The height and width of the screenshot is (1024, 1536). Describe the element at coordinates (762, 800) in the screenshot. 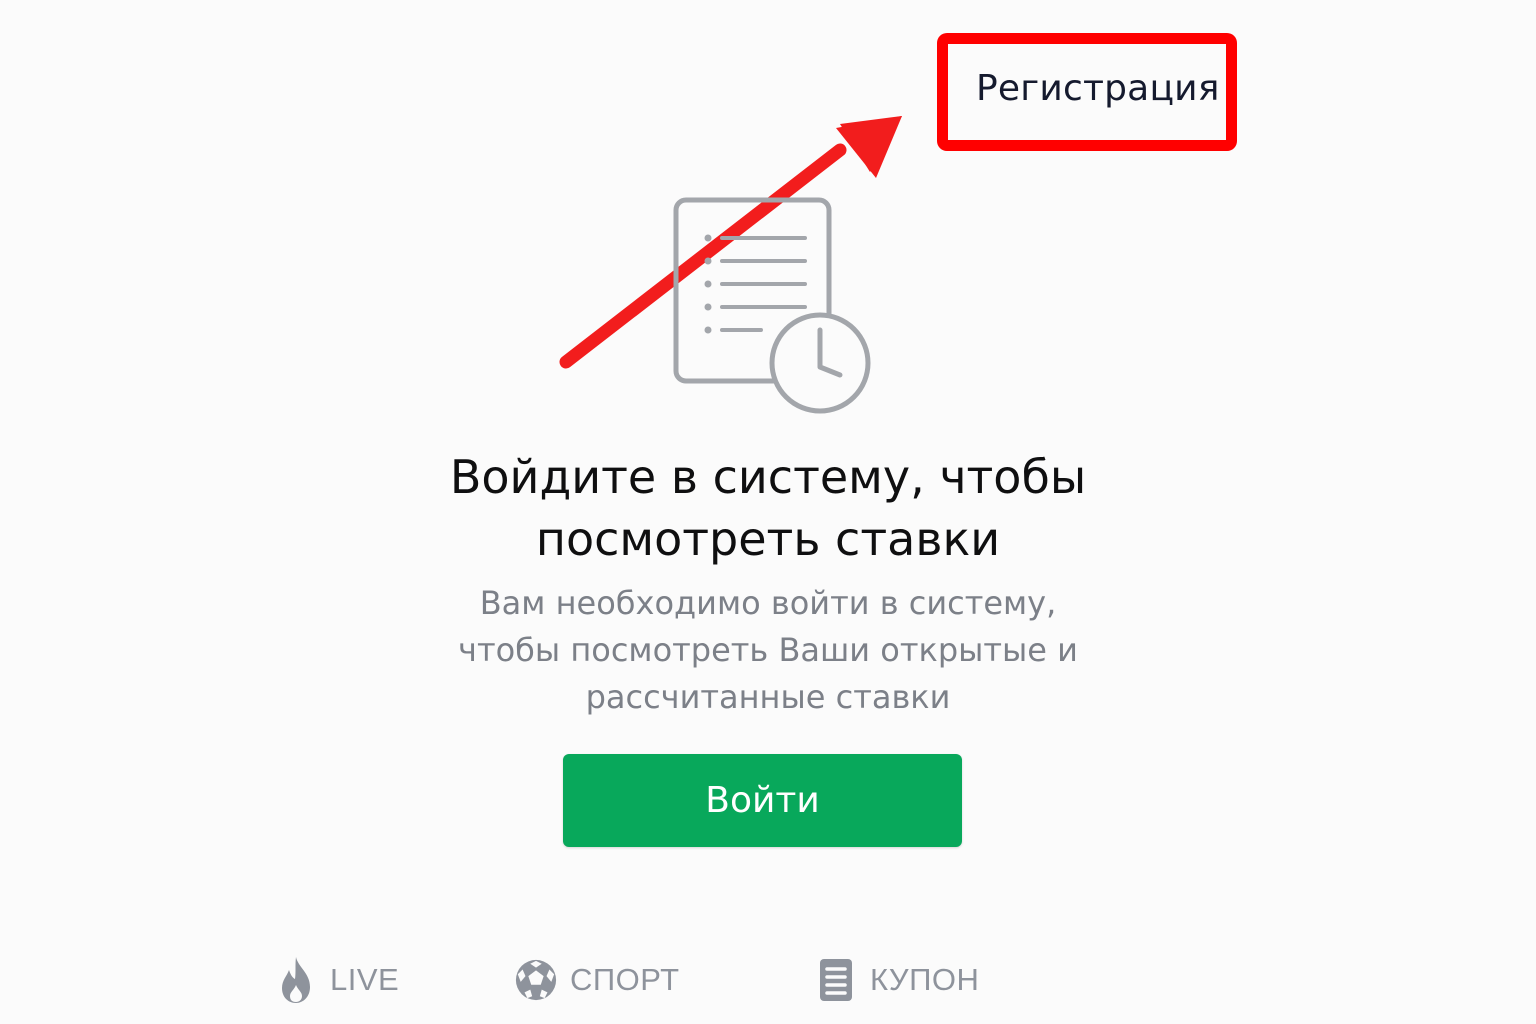

I see `login-button: Войти` at that location.